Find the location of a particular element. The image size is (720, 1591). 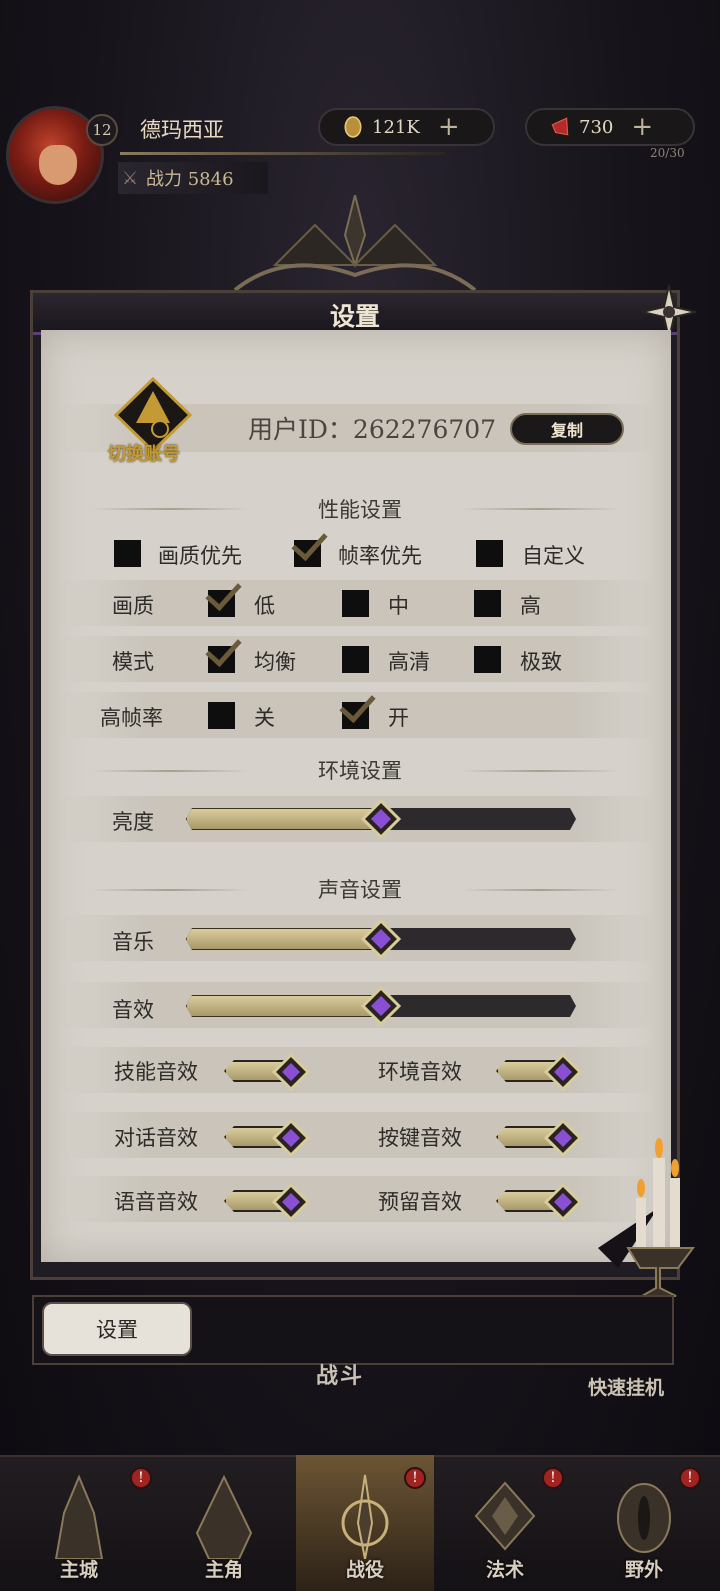

environment-heading: 环境设置 is located at coordinates (360, 771).